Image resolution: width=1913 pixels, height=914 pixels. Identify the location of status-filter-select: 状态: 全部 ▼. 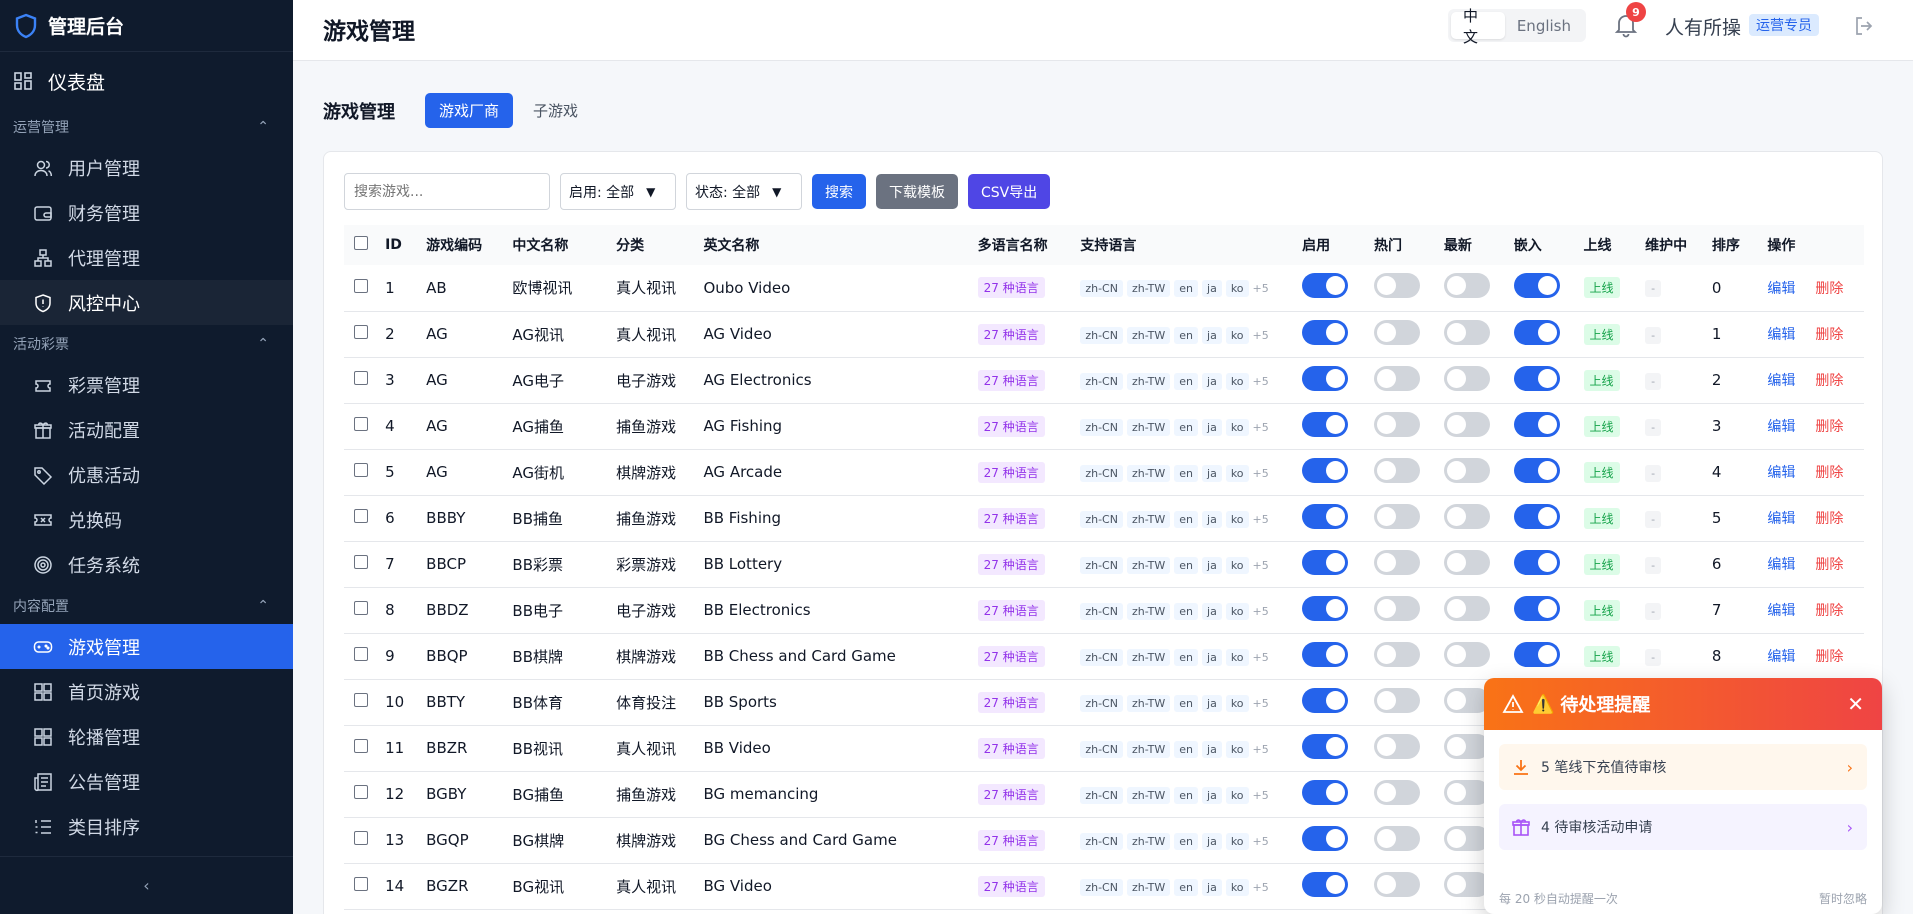
(744, 191).